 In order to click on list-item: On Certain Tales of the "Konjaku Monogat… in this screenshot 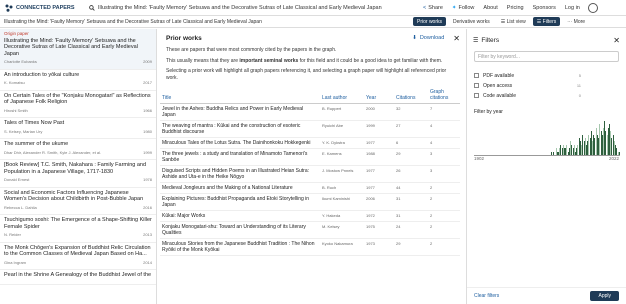, I will do `click(78, 104)`.